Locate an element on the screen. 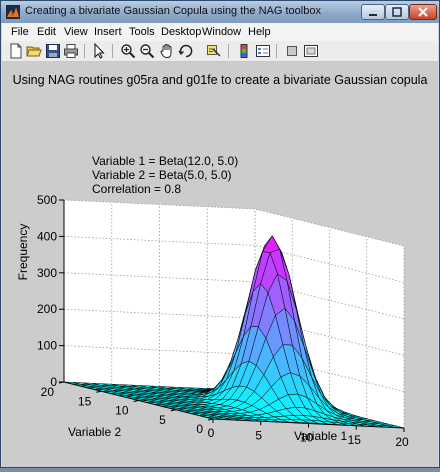  annotation-line-1: Variable 1 = Beta(12.0, 5.0) is located at coordinates (165, 161).